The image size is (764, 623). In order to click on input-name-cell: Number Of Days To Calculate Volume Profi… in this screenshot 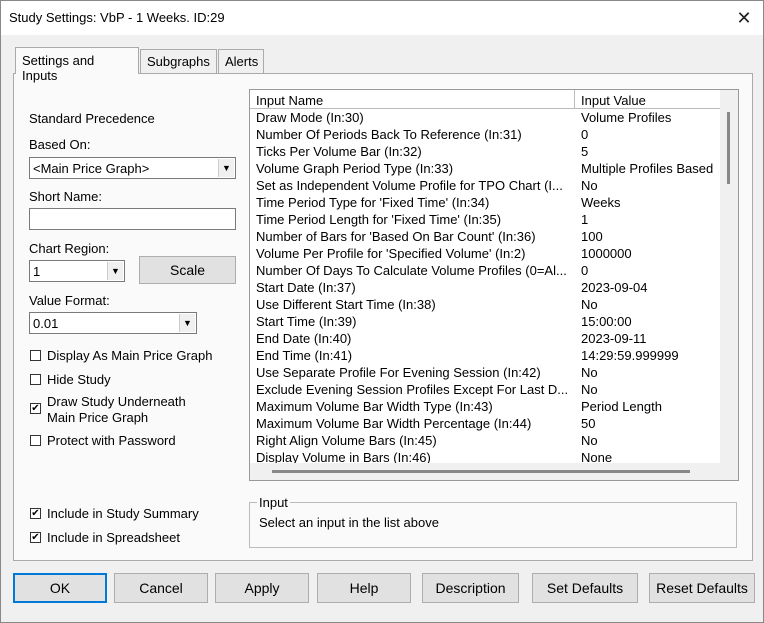, I will do `click(411, 270)`.